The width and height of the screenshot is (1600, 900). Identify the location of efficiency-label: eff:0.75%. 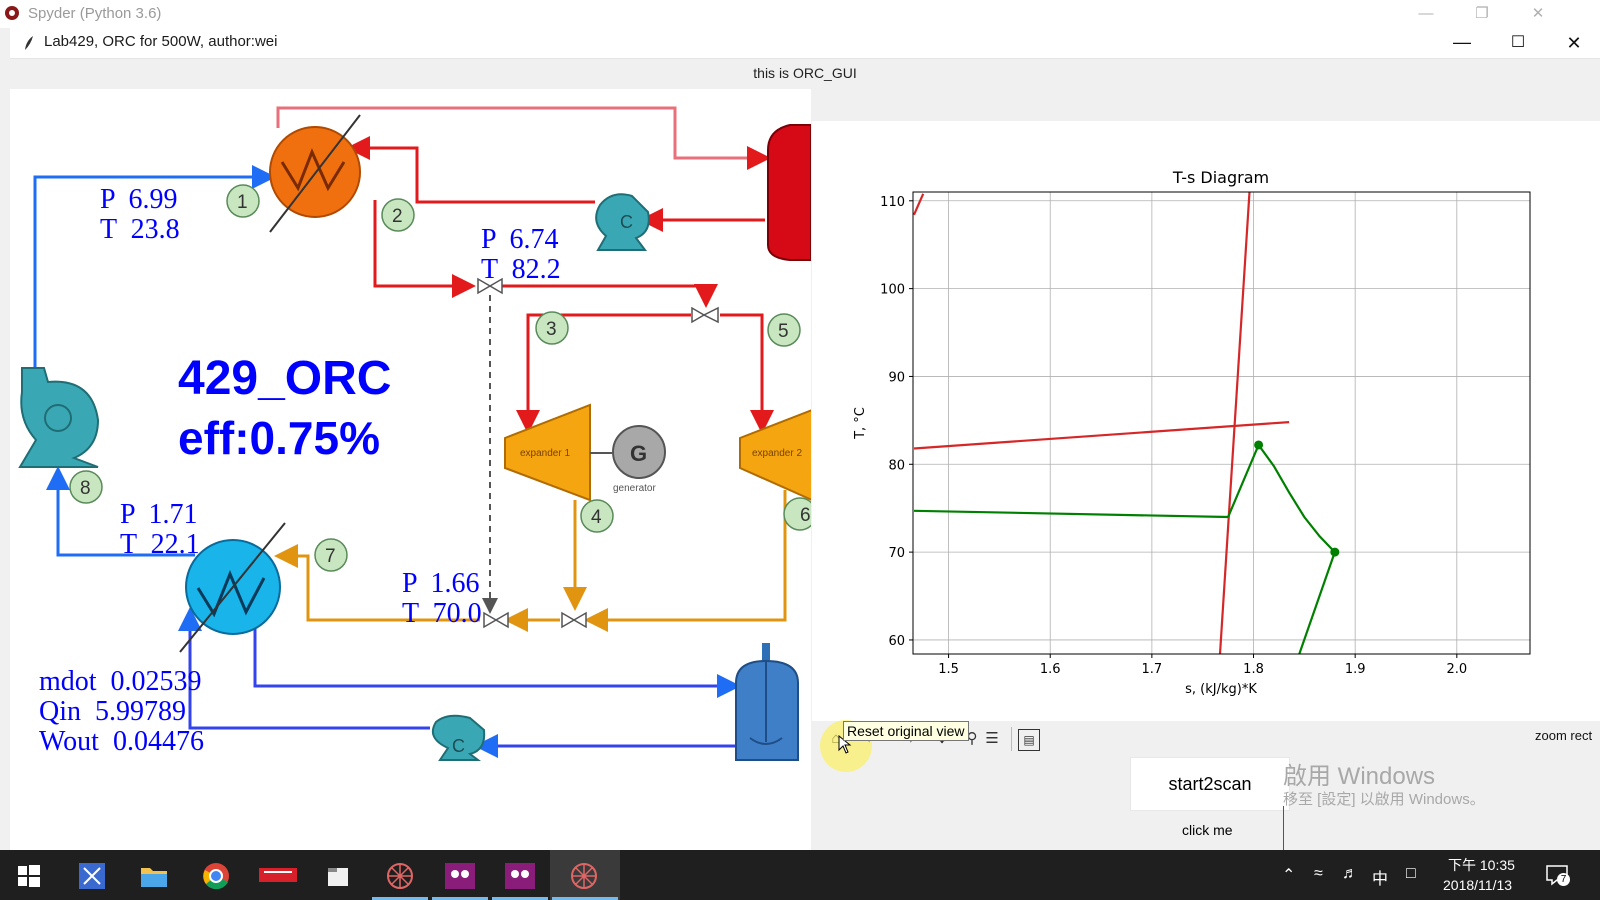
(279, 438).